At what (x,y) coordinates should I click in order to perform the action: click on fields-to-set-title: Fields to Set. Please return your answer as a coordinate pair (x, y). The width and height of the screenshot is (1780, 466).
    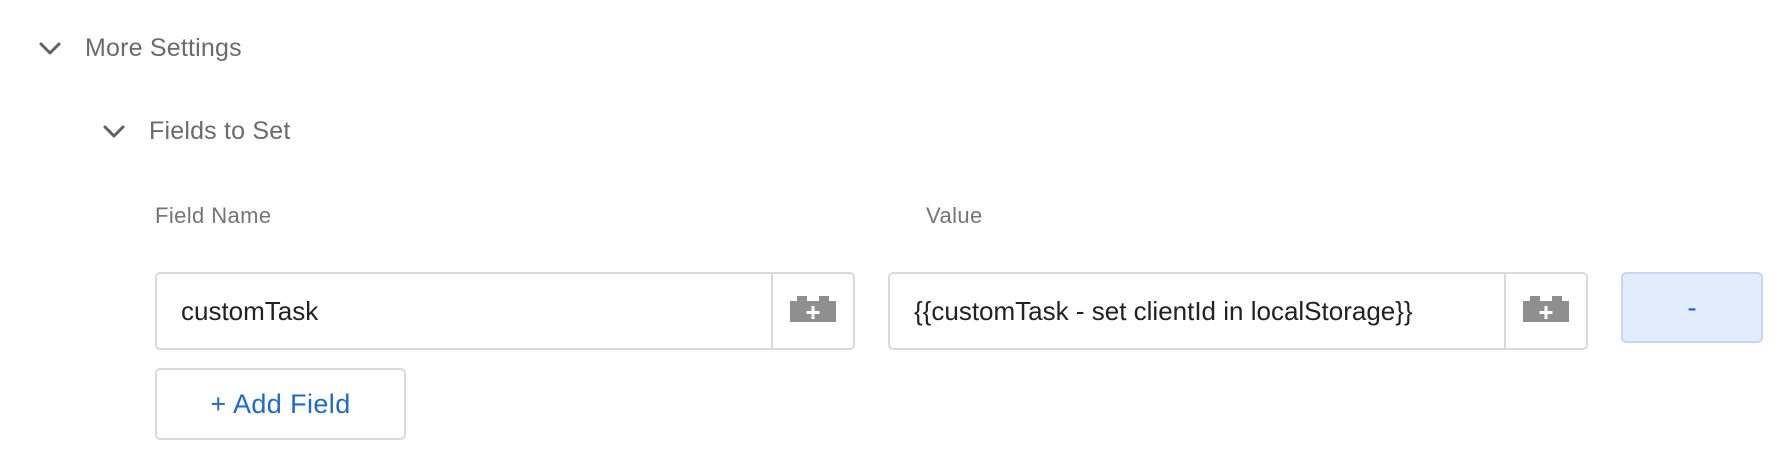
    Looking at the image, I should click on (220, 131).